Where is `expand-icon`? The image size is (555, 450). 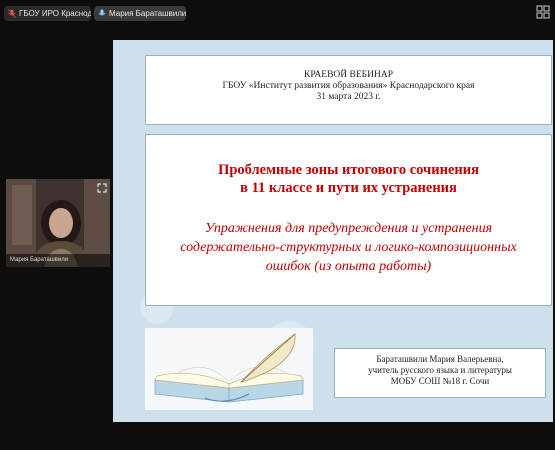 expand-icon is located at coordinates (102, 188).